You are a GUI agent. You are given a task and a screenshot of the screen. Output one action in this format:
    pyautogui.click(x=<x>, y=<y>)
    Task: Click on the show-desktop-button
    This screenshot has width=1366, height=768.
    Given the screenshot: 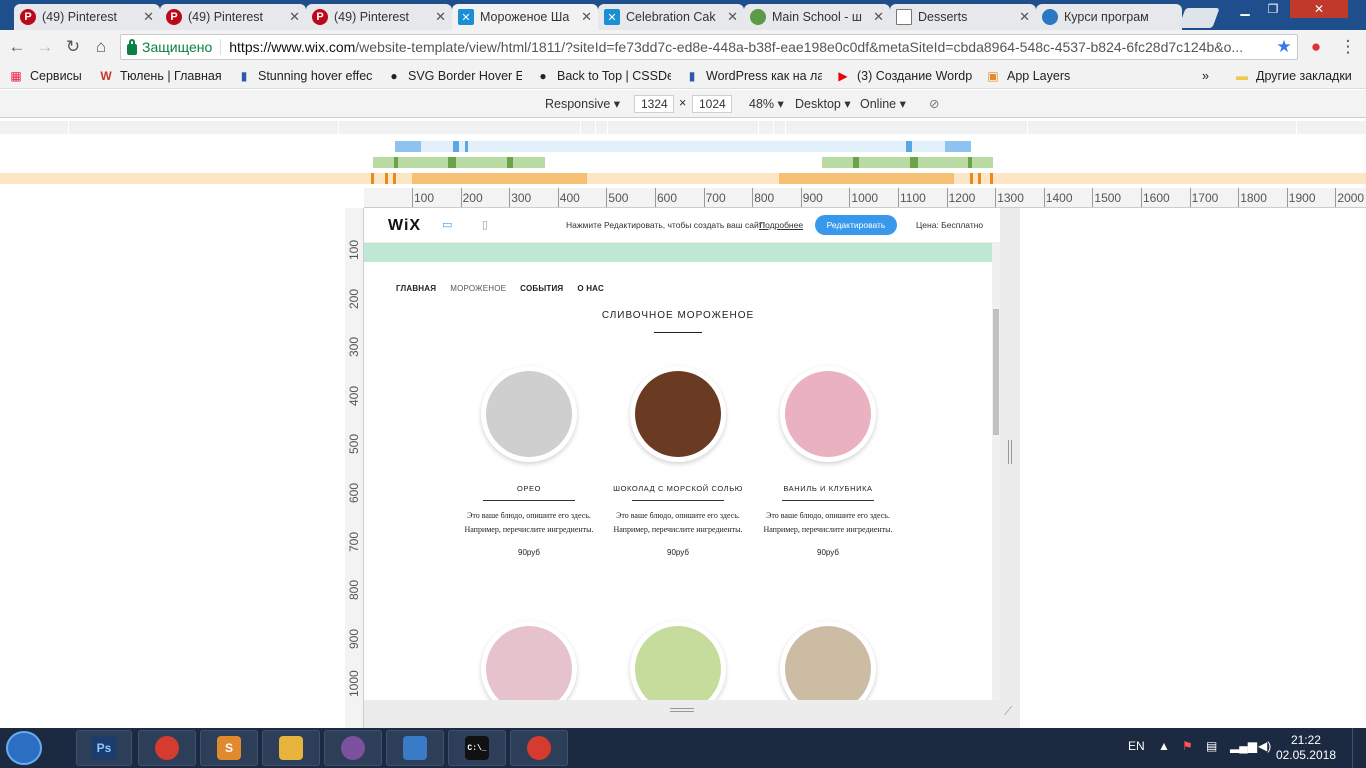 What is the action you would take?
    pyautogui.click(x=1359, y=748)
    